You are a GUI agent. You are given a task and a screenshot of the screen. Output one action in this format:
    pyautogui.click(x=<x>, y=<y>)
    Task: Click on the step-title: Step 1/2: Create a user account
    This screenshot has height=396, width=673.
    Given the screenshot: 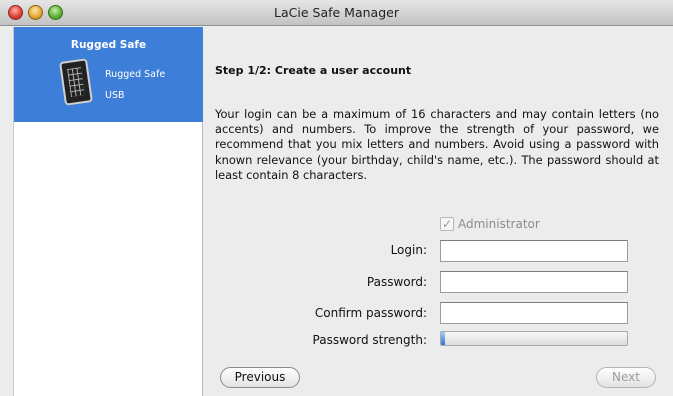 What is the action you would take?
    pyautogui.click(x=313, y=70)
    